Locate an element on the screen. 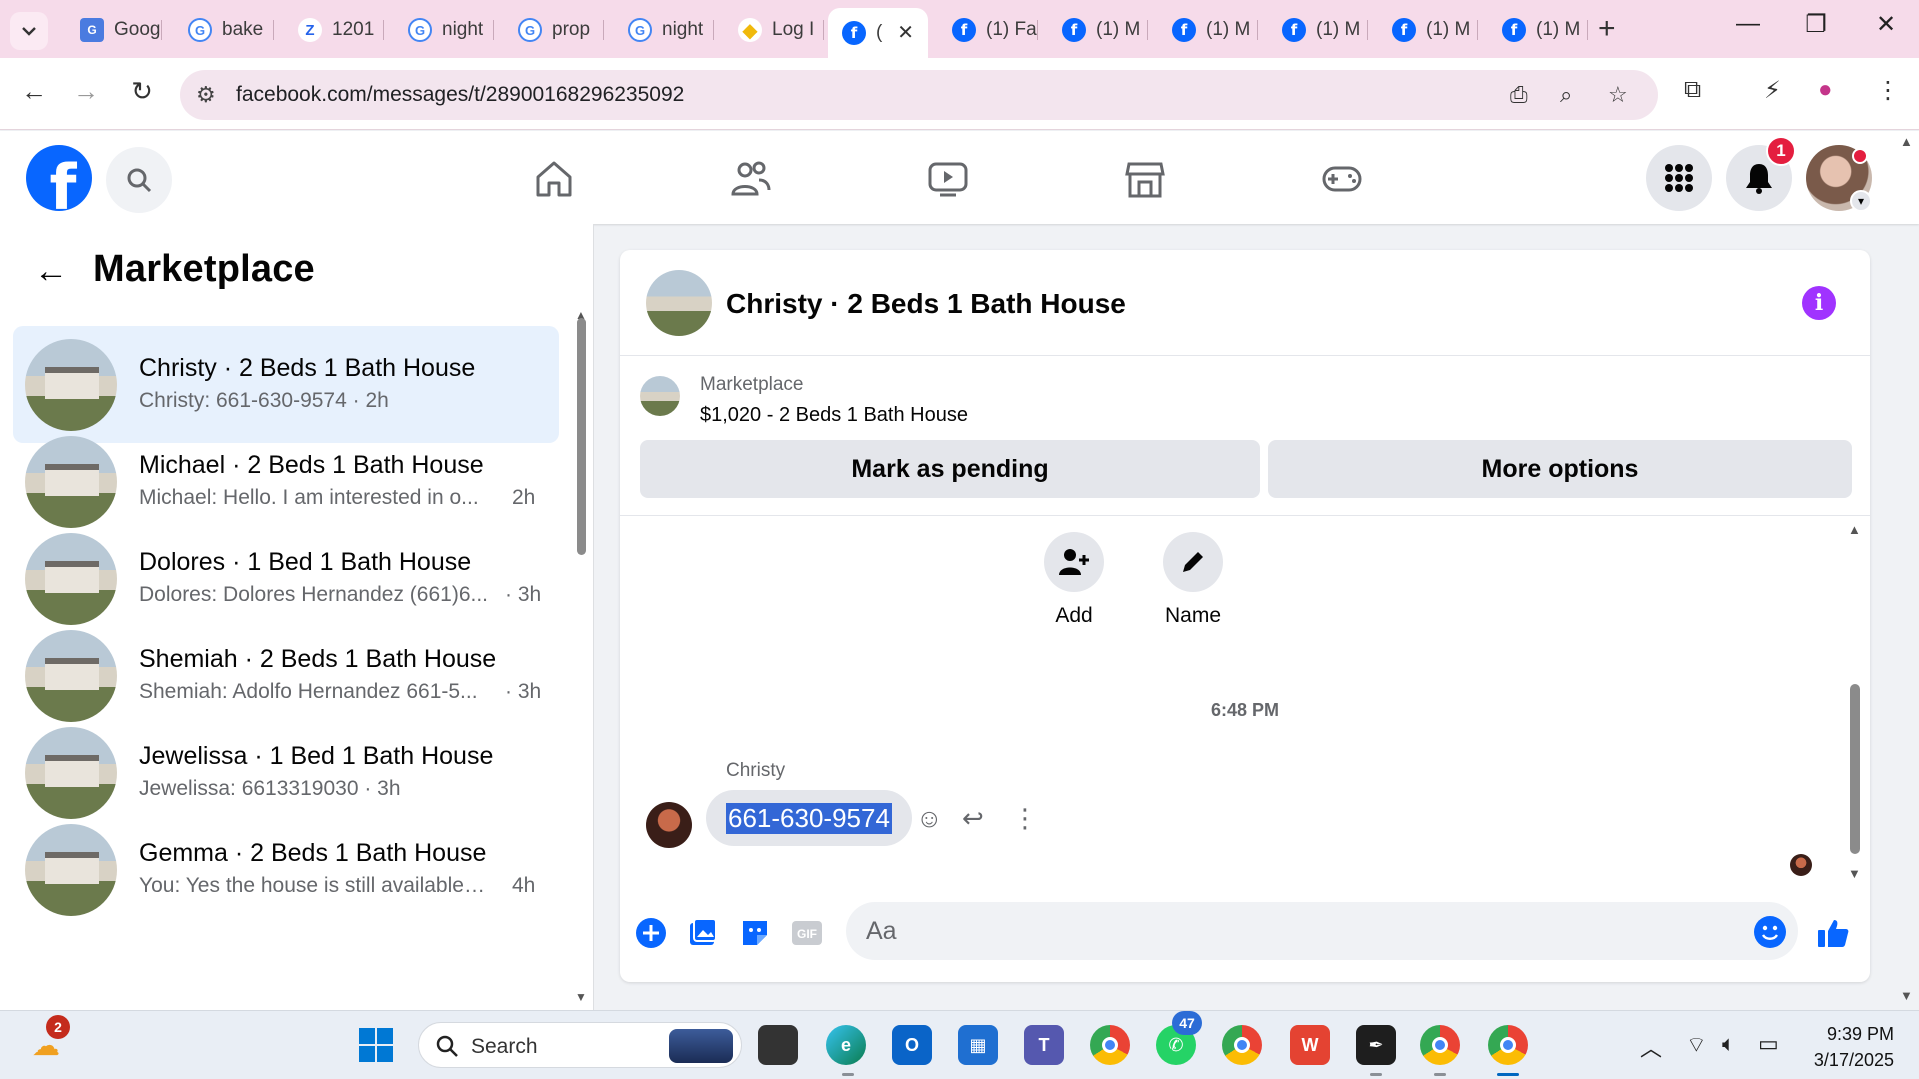  tab-label: night is located at coordinates (683, 29).